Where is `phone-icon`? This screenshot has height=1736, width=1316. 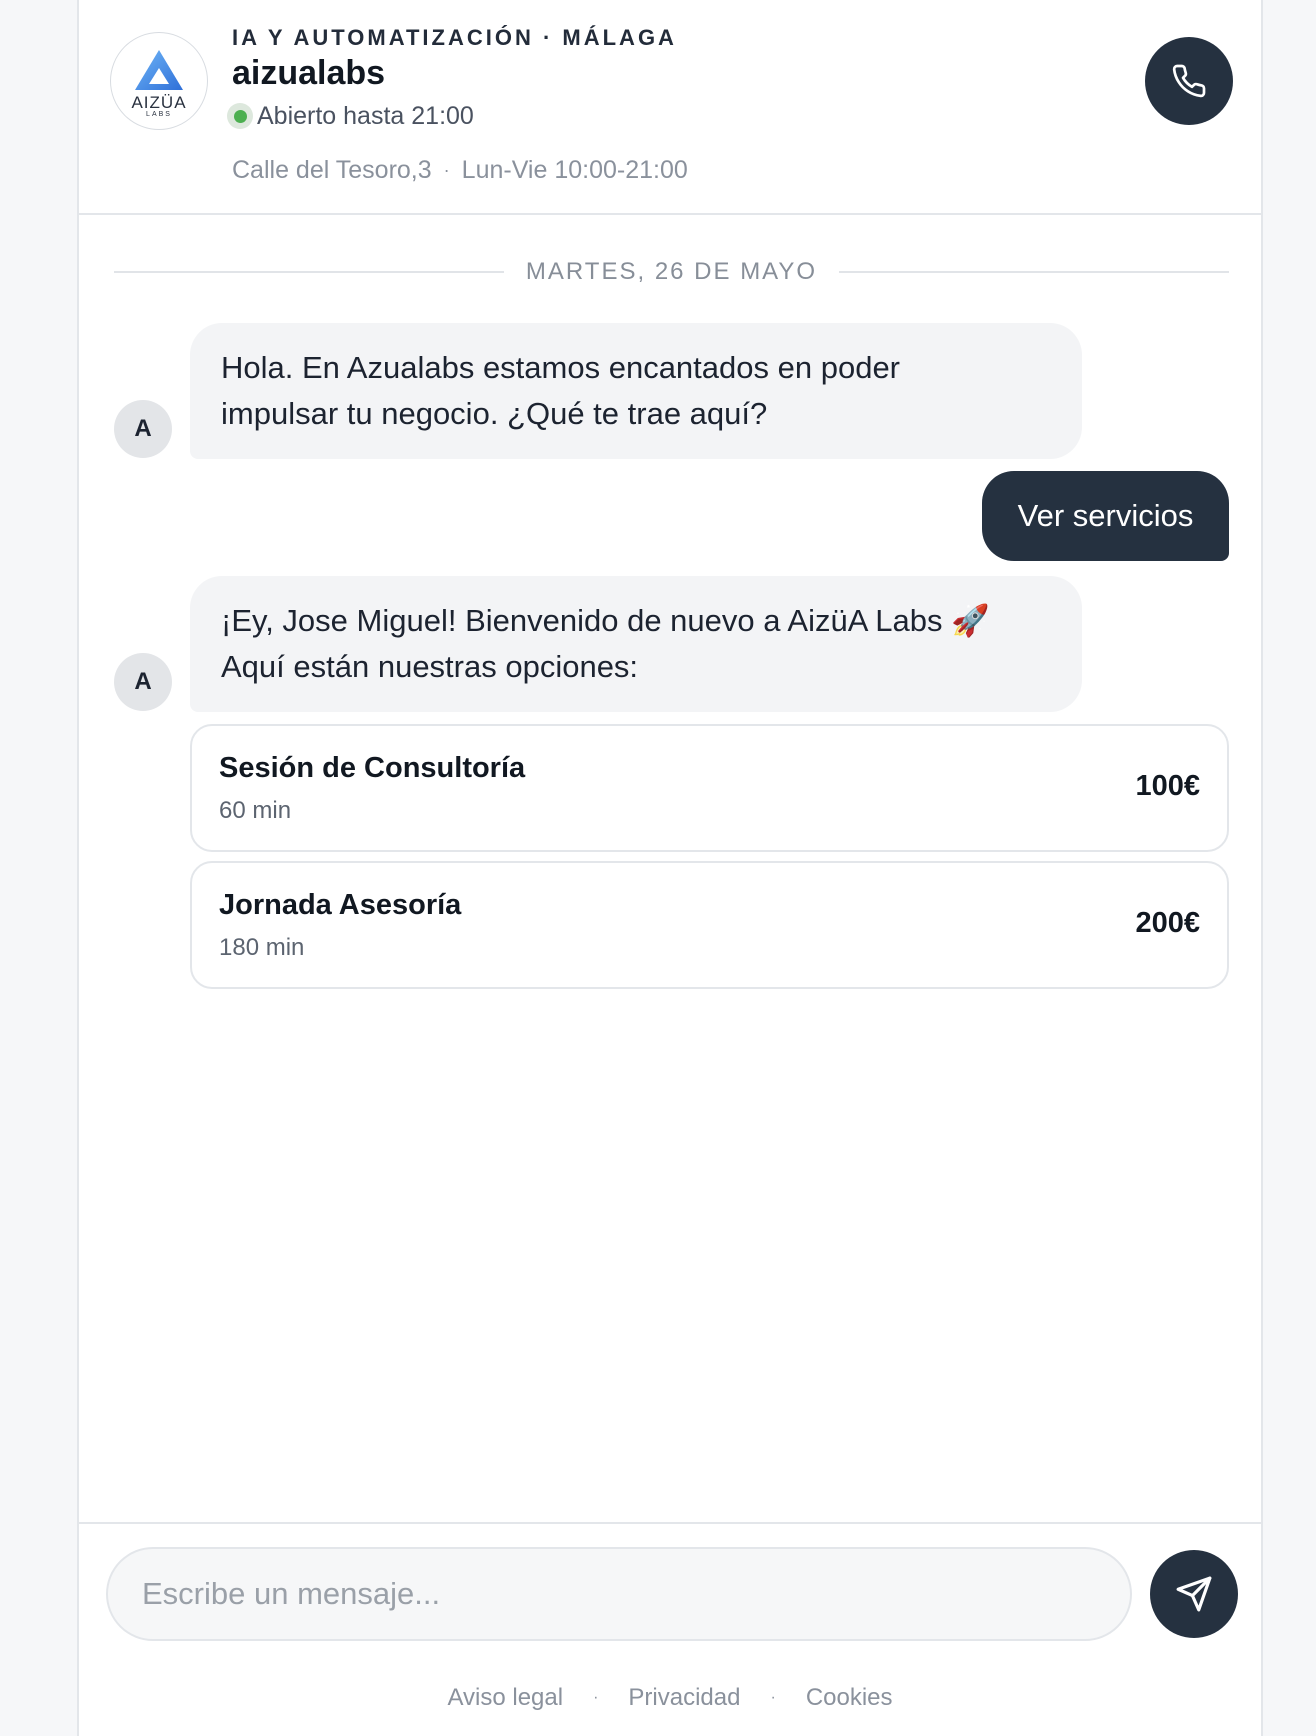 phone-icon is located at coordinates (1189, 81).